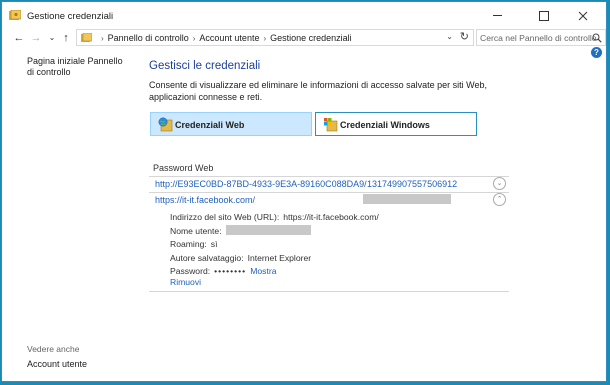  I want to click on window-title: Gestione credenziali, so click(70, 16).